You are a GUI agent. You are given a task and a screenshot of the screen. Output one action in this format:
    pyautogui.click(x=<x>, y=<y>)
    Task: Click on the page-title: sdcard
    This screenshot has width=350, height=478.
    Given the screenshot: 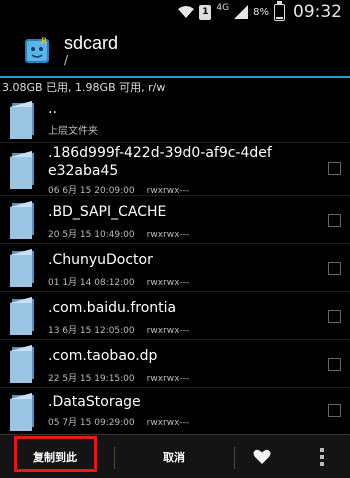 What is the action you would take?
    pyautogui.click(x=91, y=43)
    